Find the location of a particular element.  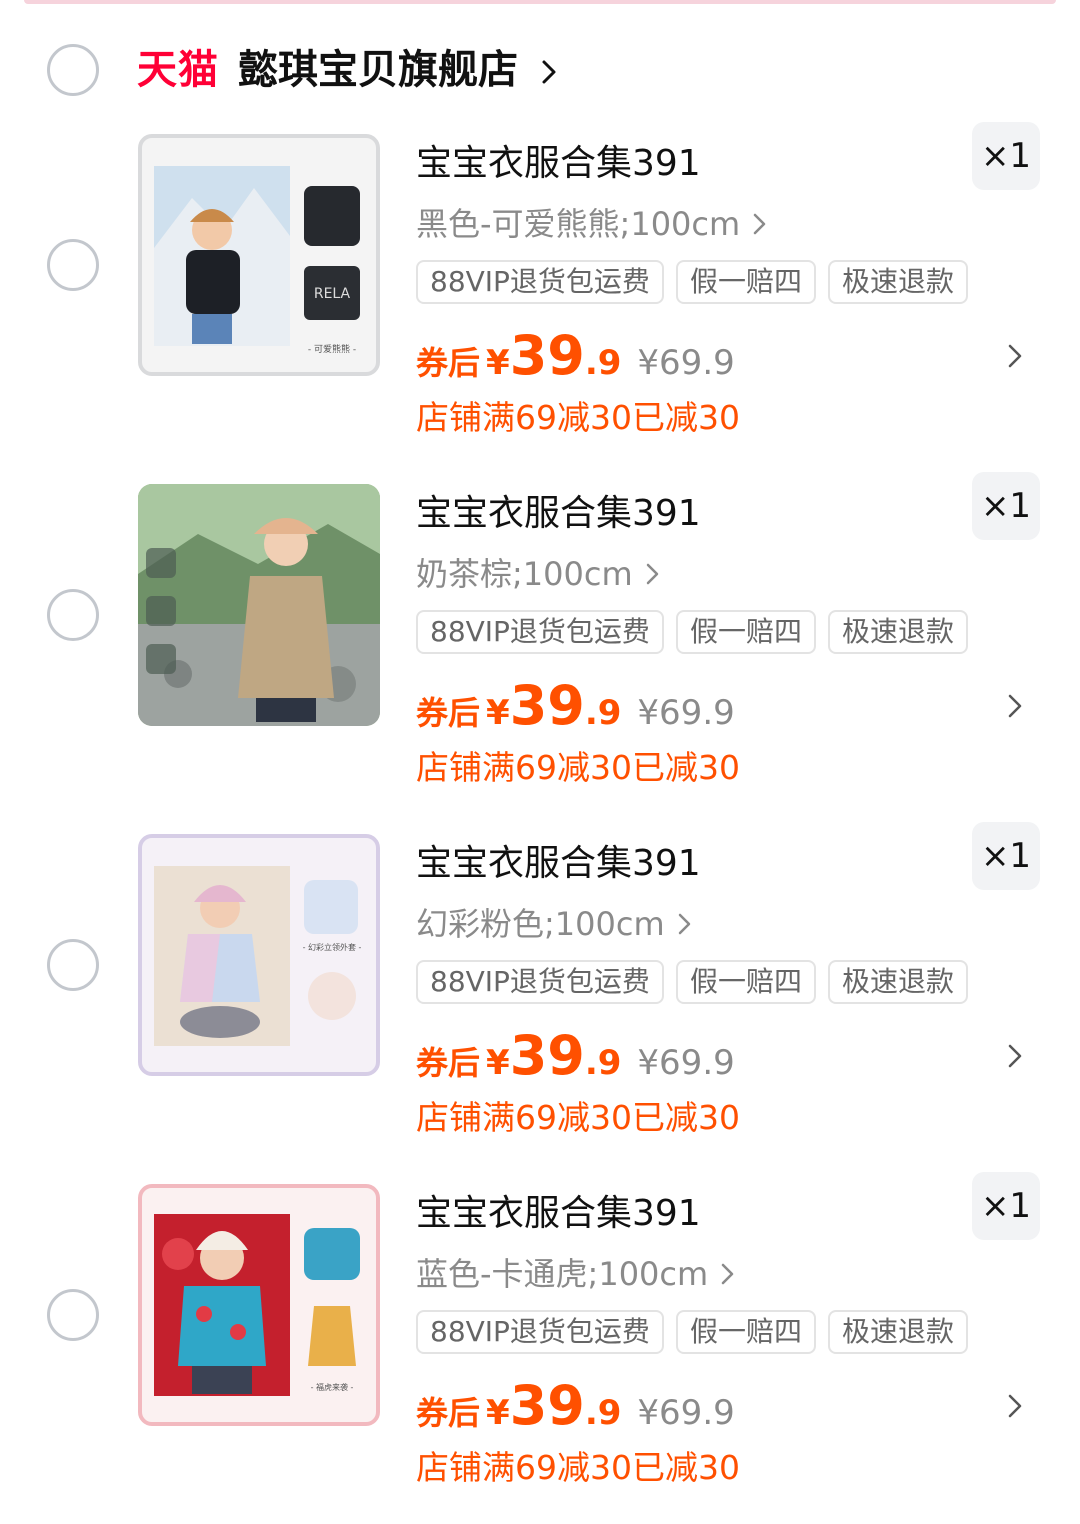

top-strip is located at coordinates (540, 2).